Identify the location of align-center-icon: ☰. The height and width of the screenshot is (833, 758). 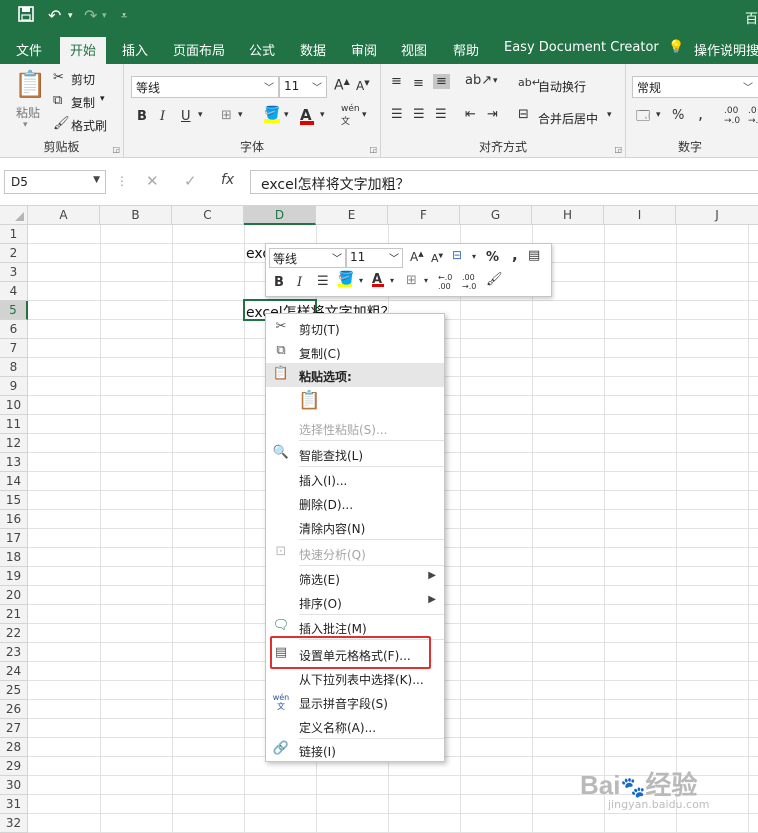
(419, 114).